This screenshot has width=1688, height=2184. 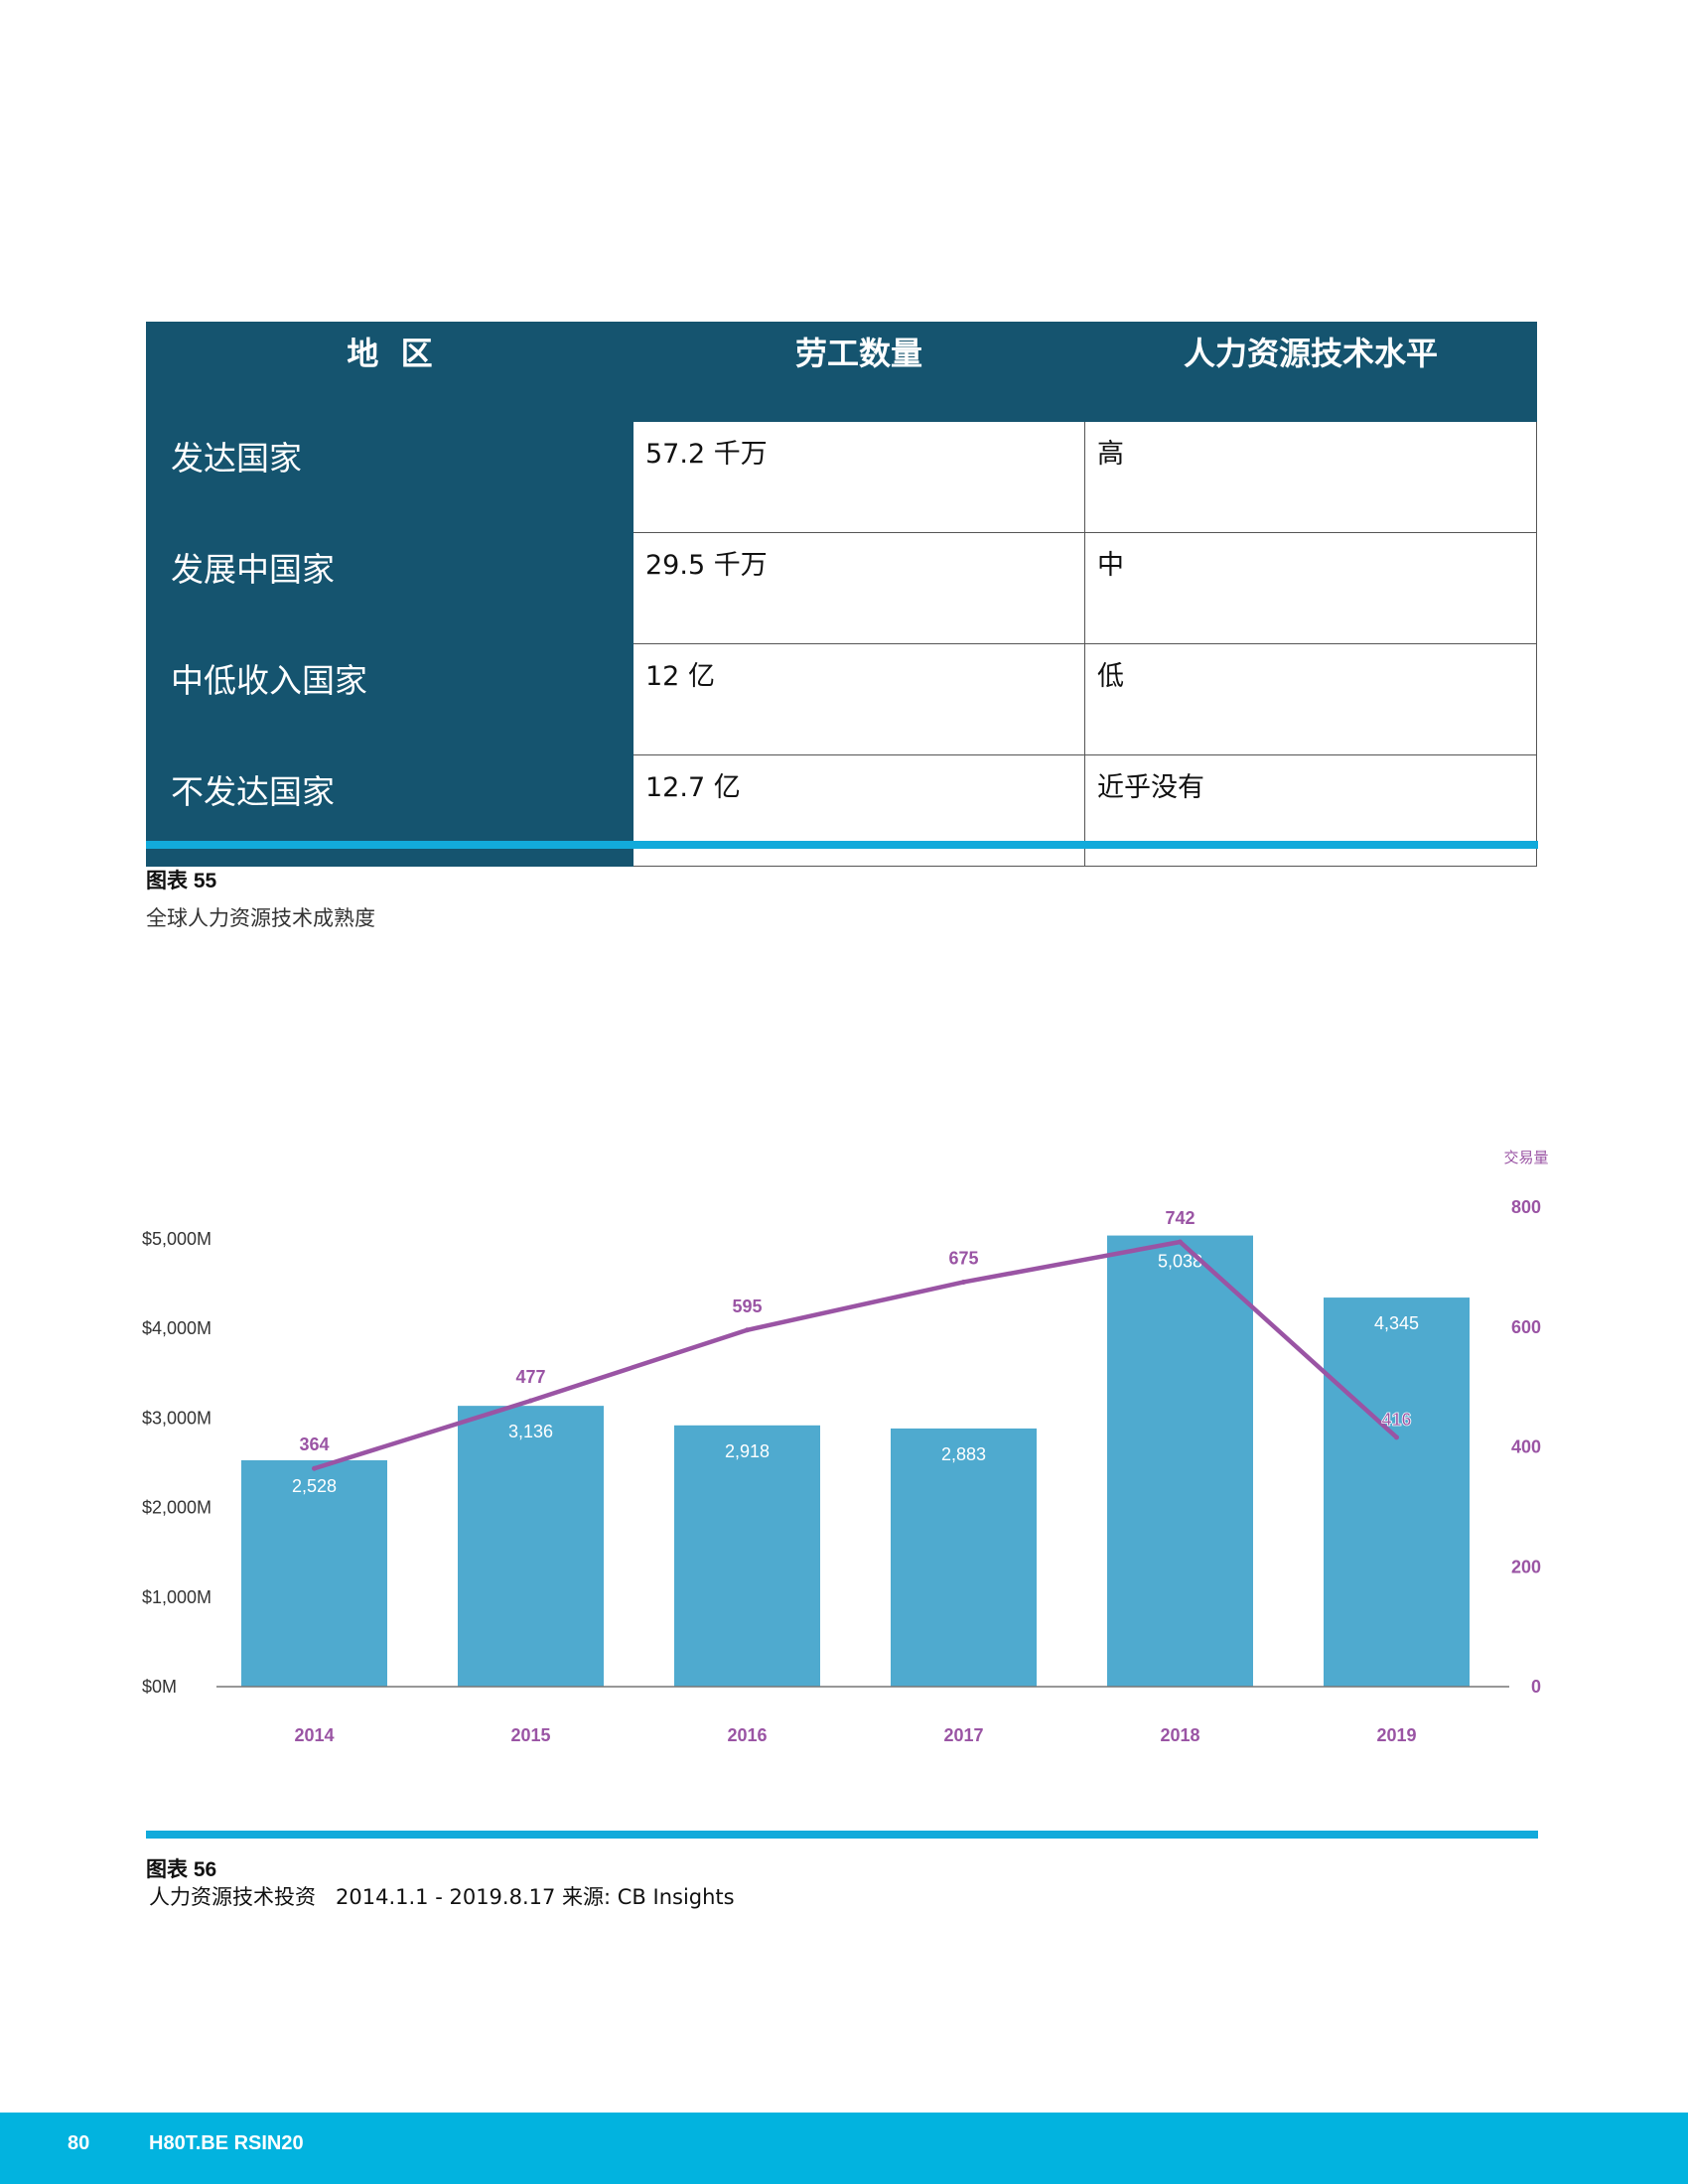 I want to click on region-cell: 发达国家, so click(x=389, y=477).